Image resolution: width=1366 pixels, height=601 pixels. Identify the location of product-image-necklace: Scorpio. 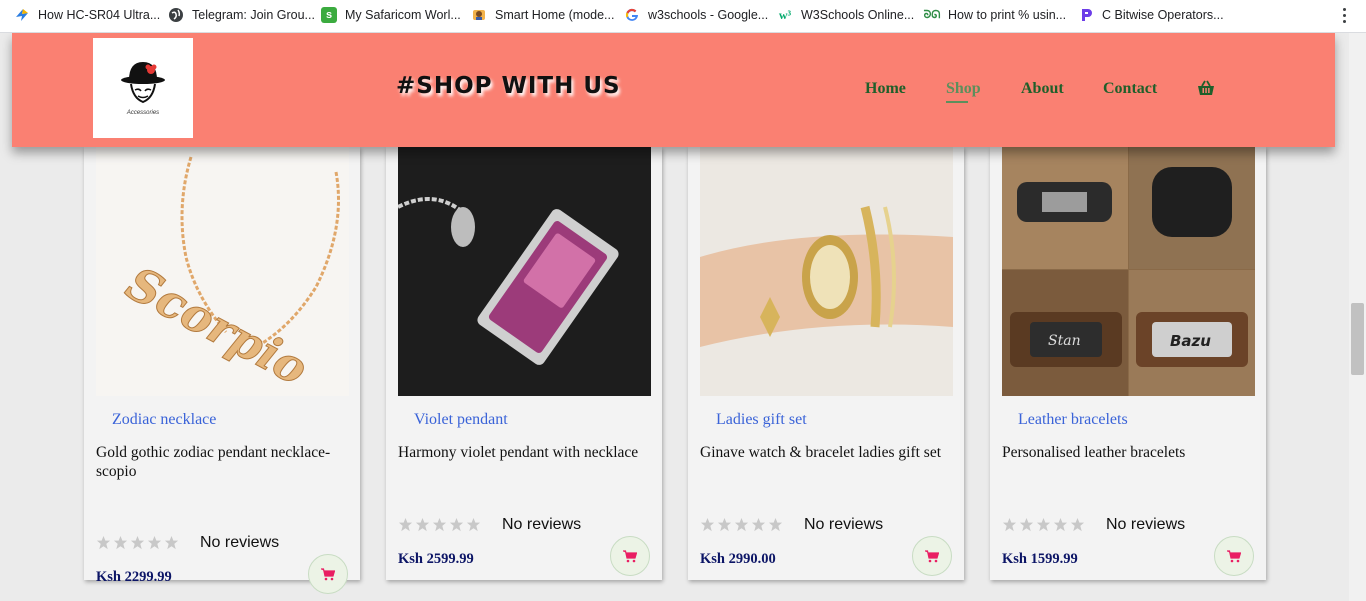
(222, 271).